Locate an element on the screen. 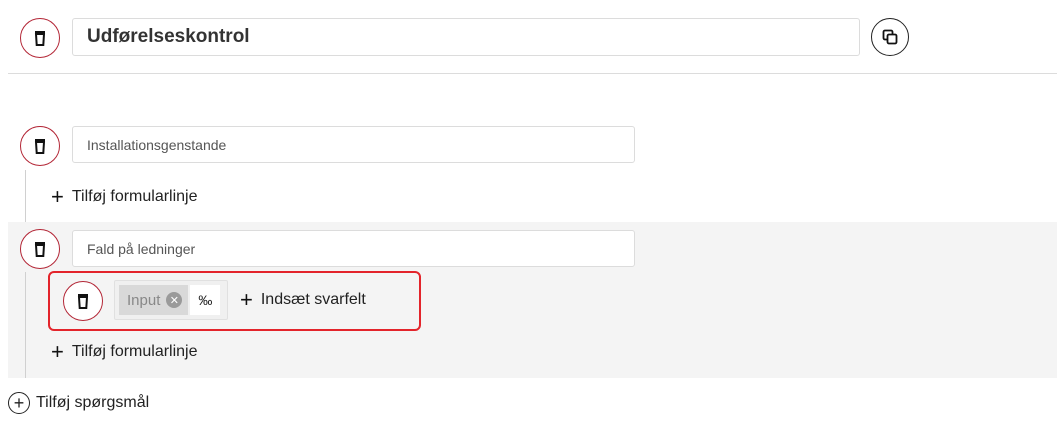 The height and width of the screenshot is (430, 1057). copy-icon is located at coordinates (890, 37).